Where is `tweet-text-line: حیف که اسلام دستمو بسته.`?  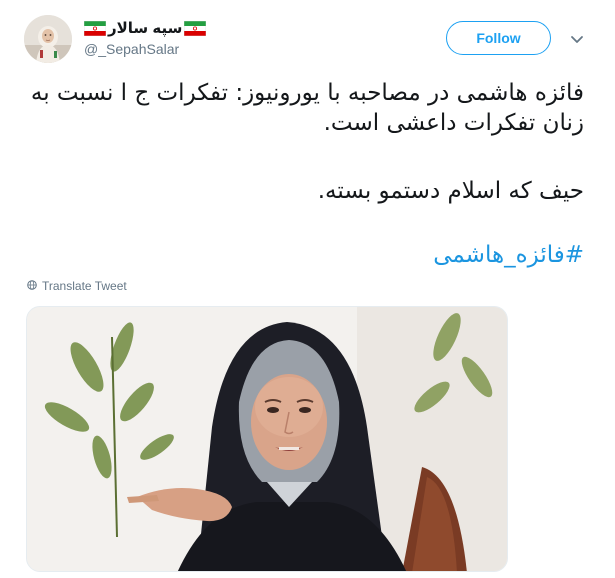 tweet-text-line: حیف که اسلام دستمو بسته. is located at coordinates (450, 191).